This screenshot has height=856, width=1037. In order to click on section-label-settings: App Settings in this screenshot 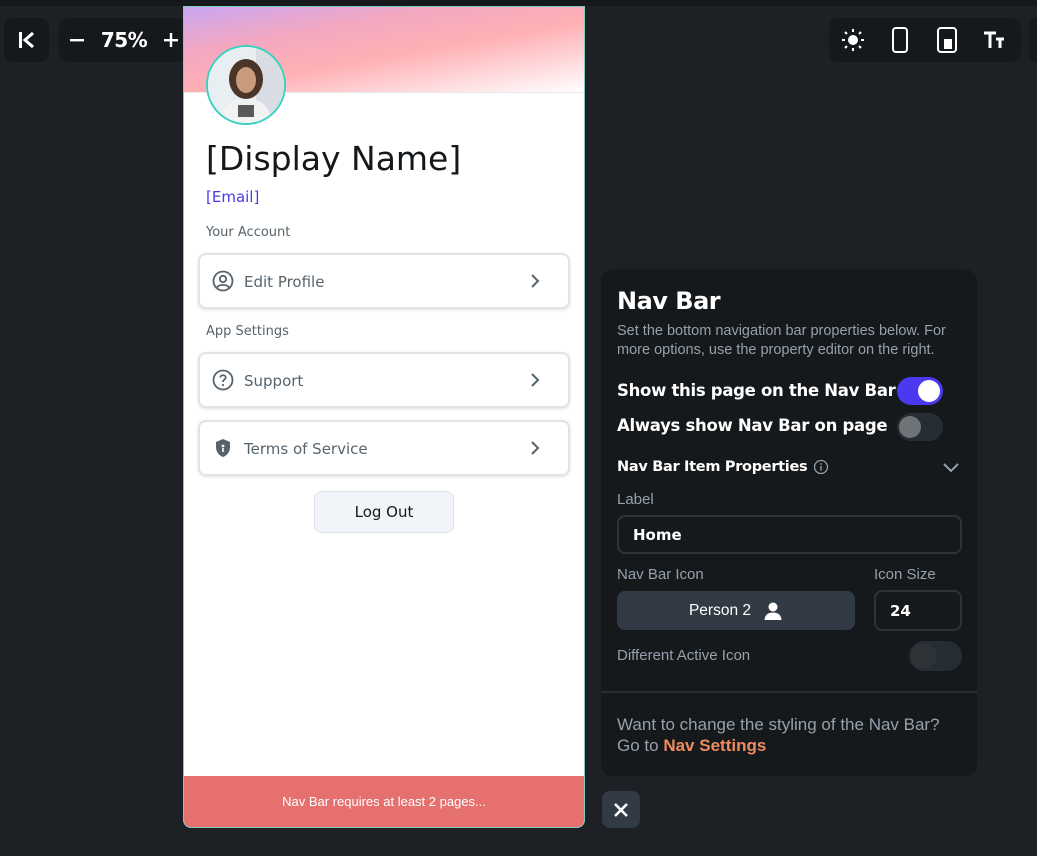, I will do `click(247, 331)`.